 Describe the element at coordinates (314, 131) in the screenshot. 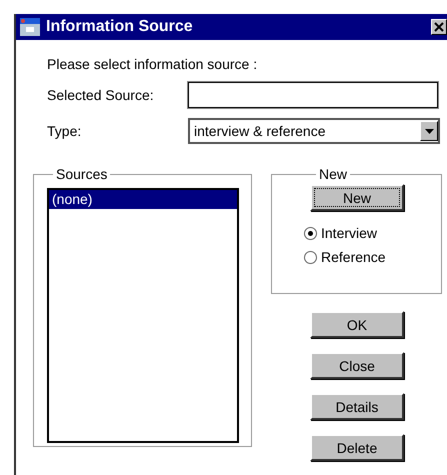

I see `type-dropdown: interview & reference` at that location.